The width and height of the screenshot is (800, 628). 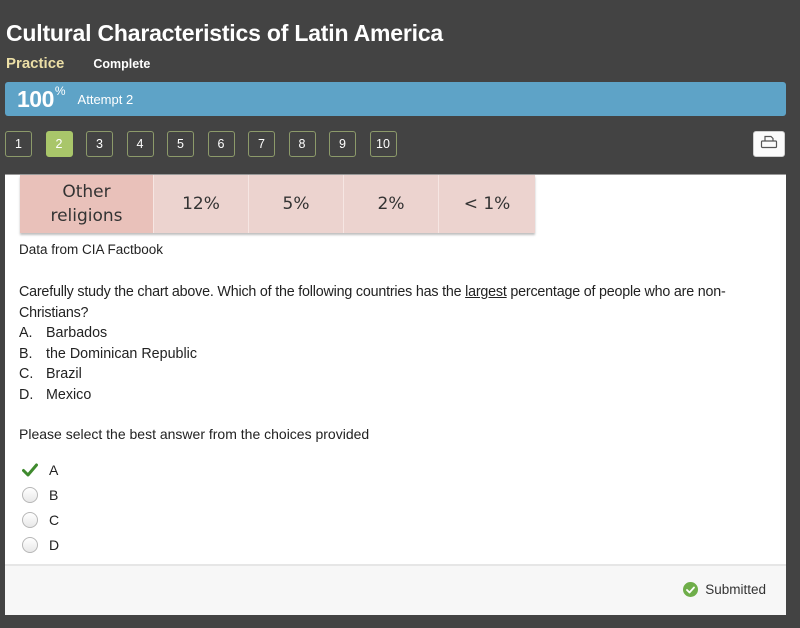 I want to click on option-letter: B., so click(x=26, y=353).